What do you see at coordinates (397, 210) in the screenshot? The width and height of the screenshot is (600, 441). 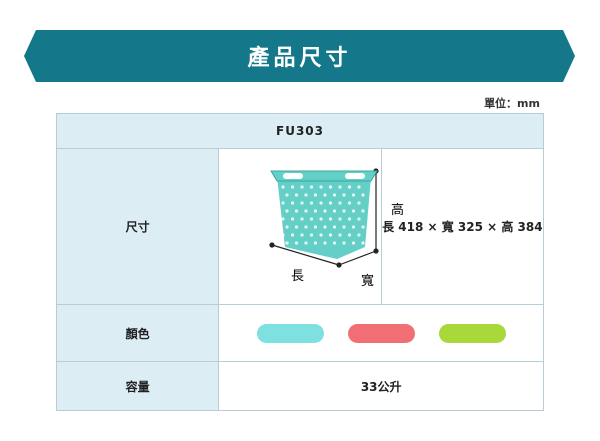 I see `height-label: 高` at bounding box center [397, 210].